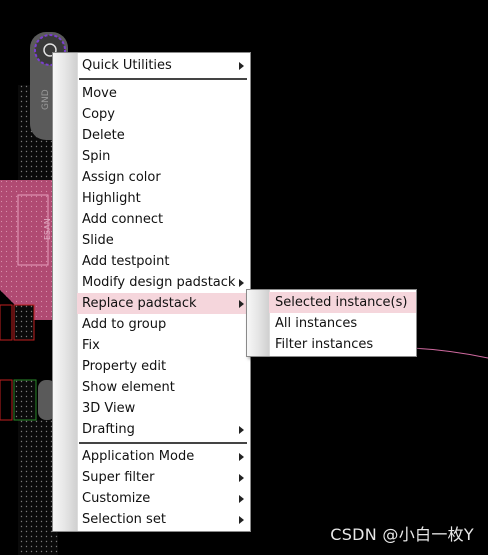 This screenshot has height=555, width=488. Describe the element at coordinates (163, 240) in the screenshot. I see `menu-item-slide: Slide` at that location.